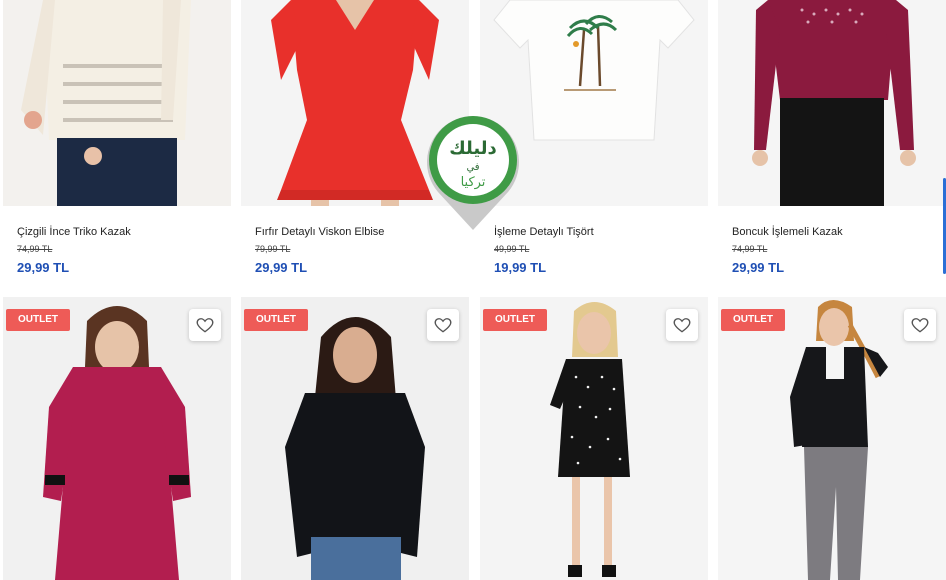  Describe the element at coordinates (472, 167) in the screenshot. I see `watermark-line2: في` at that location.